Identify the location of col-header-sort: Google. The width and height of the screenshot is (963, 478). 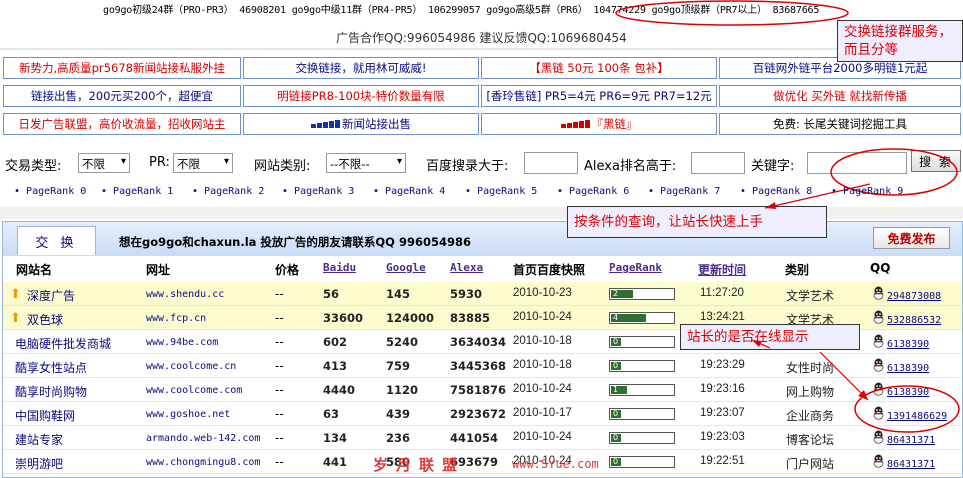
(406, 267).